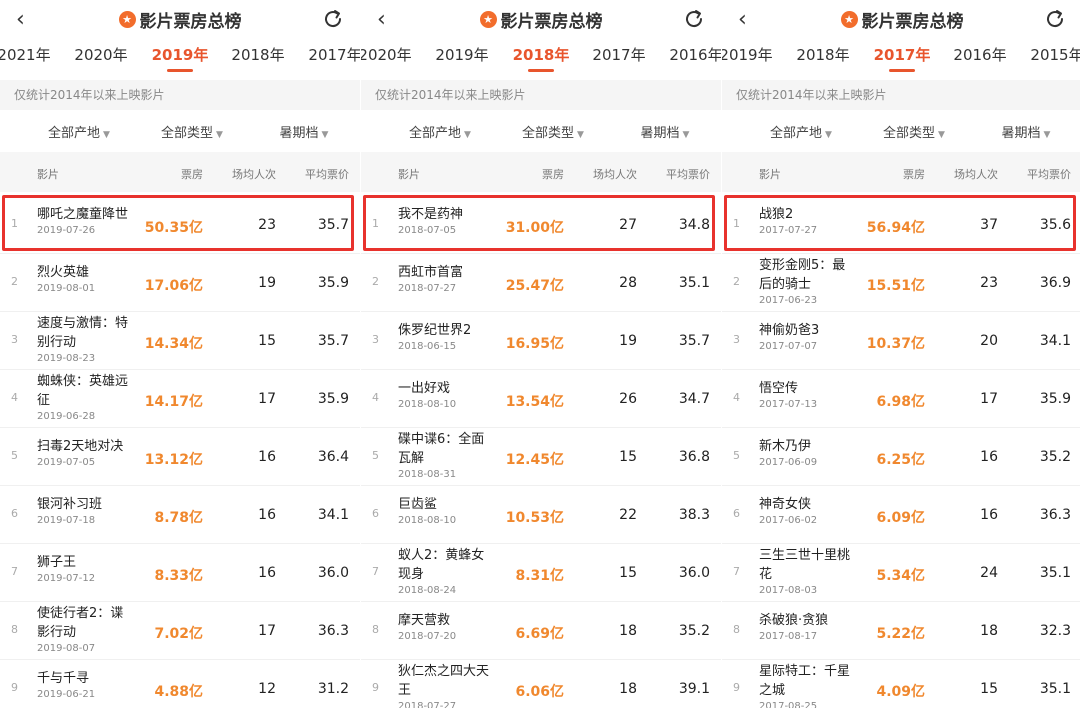 Image resolution: width=1080 pixels, height=708 pixels. I want to click on caret-down-icon: ▼, so click(828, 135).